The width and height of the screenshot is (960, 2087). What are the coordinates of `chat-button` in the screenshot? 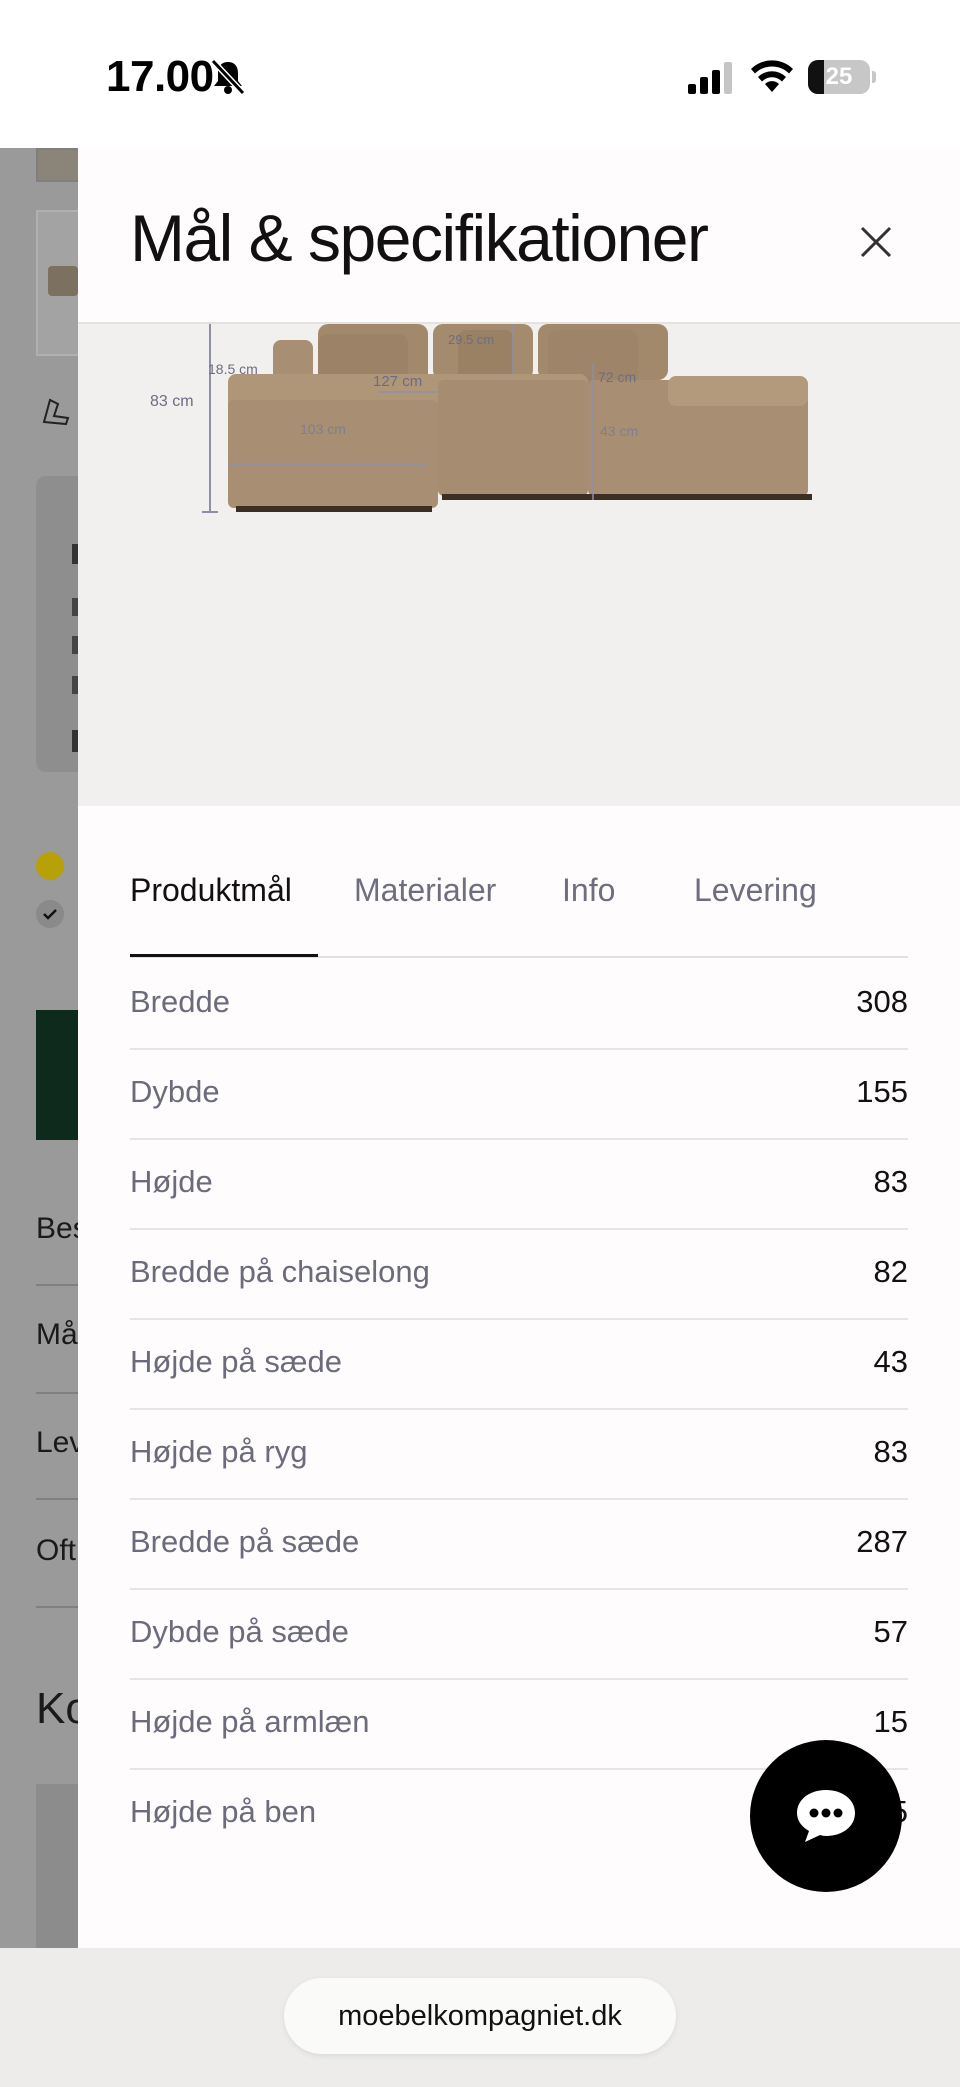 It's located at (826, 1816).